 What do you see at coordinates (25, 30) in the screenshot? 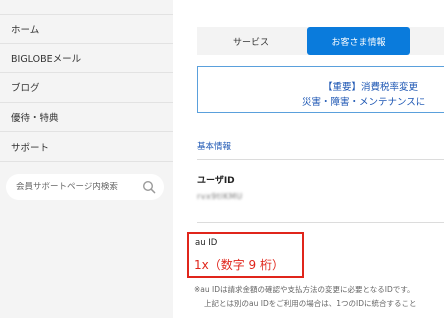
I see `sidebar-item-label: ホーム` at bounding box center [25, 30].